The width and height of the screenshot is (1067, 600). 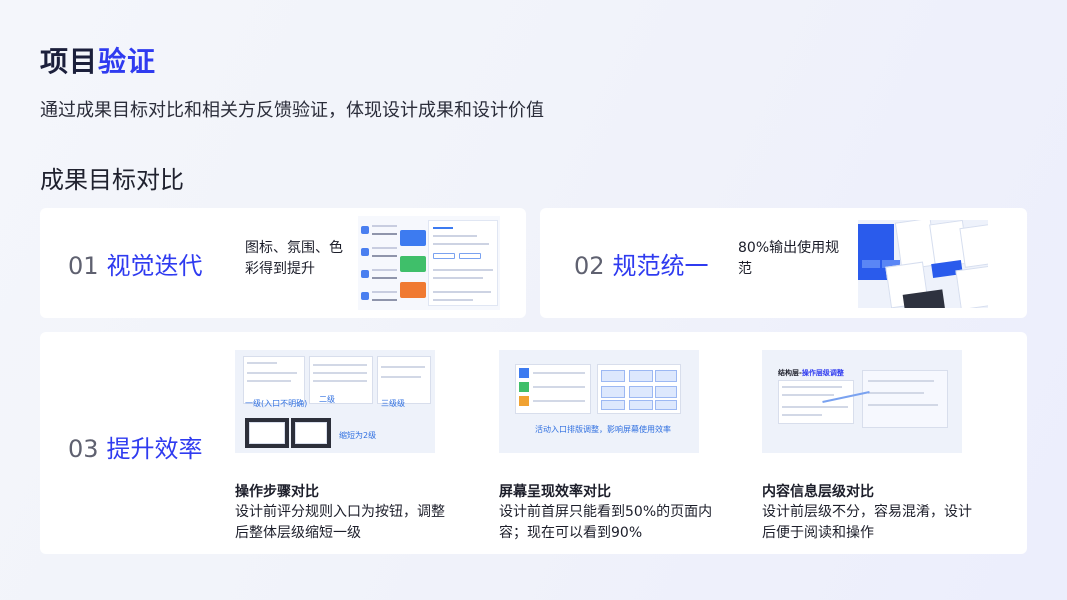 What do you see at coordinates (292, 110) in the screenshot?
I see `page-subtitle: 通过成果目标对比和相关方反馈验证，体现设计成果和设计价值` at bounding box center [292, 110].